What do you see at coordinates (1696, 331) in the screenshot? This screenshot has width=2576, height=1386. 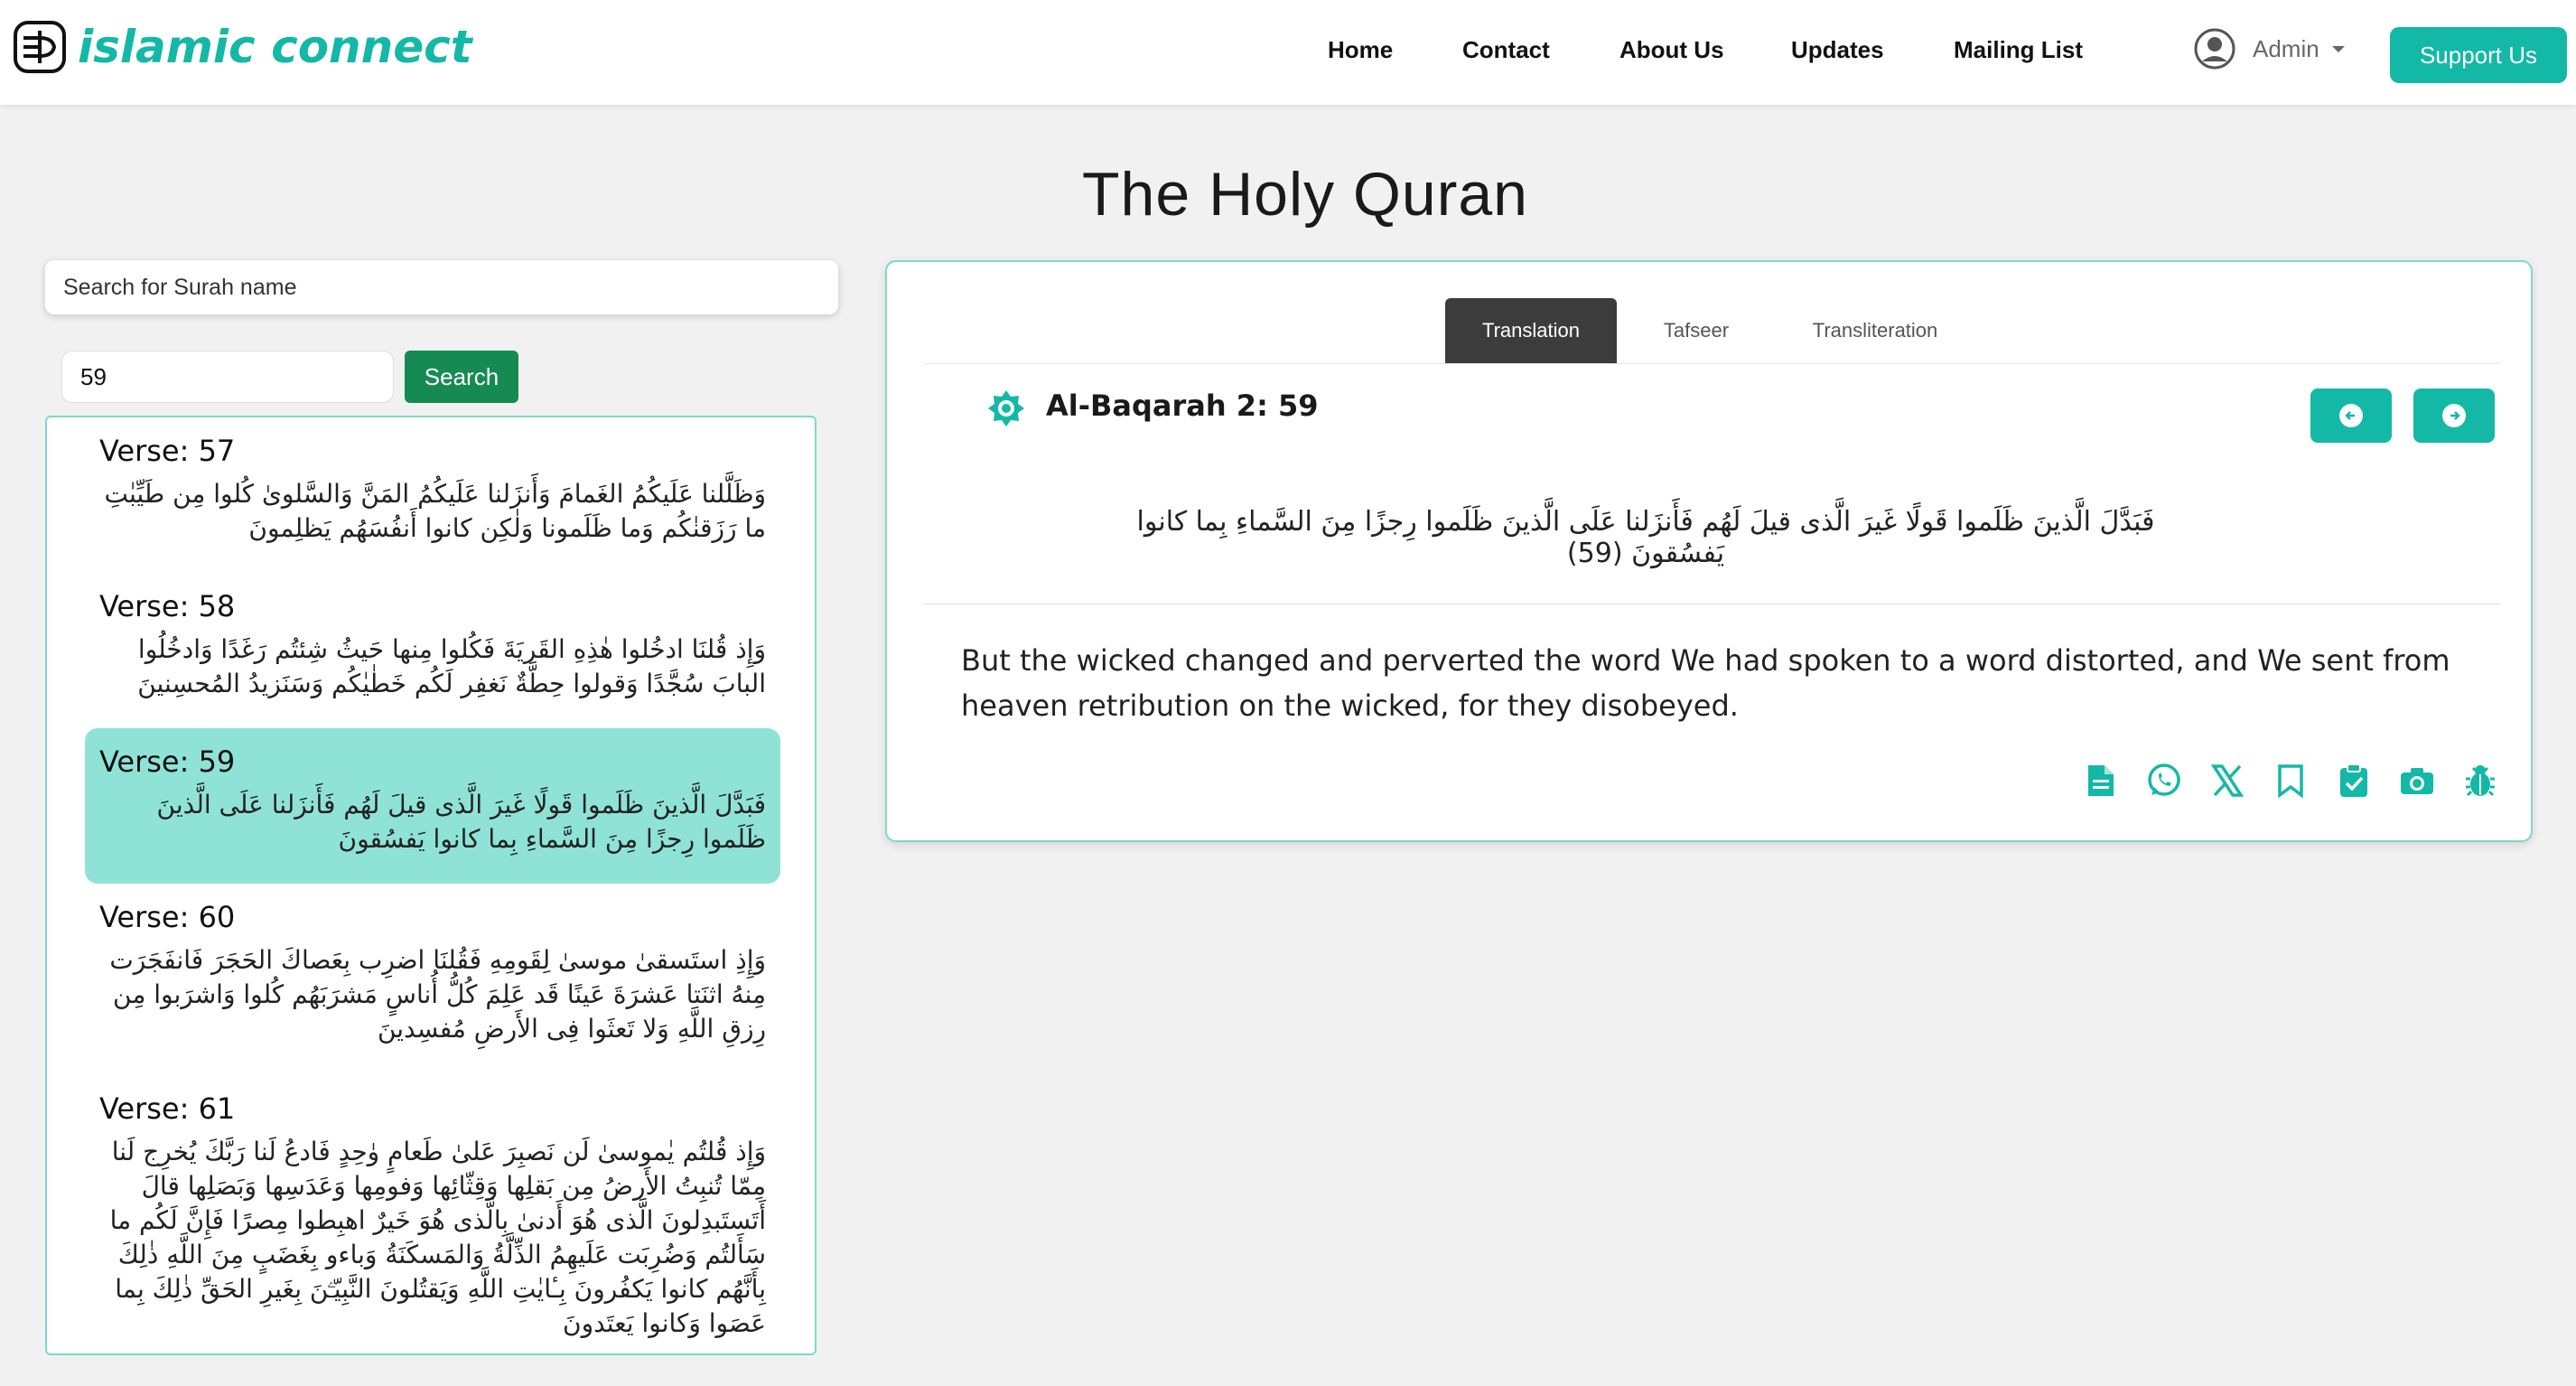 I see `tab-tafseer: Tafseer` at bounding box center [1696, 331].